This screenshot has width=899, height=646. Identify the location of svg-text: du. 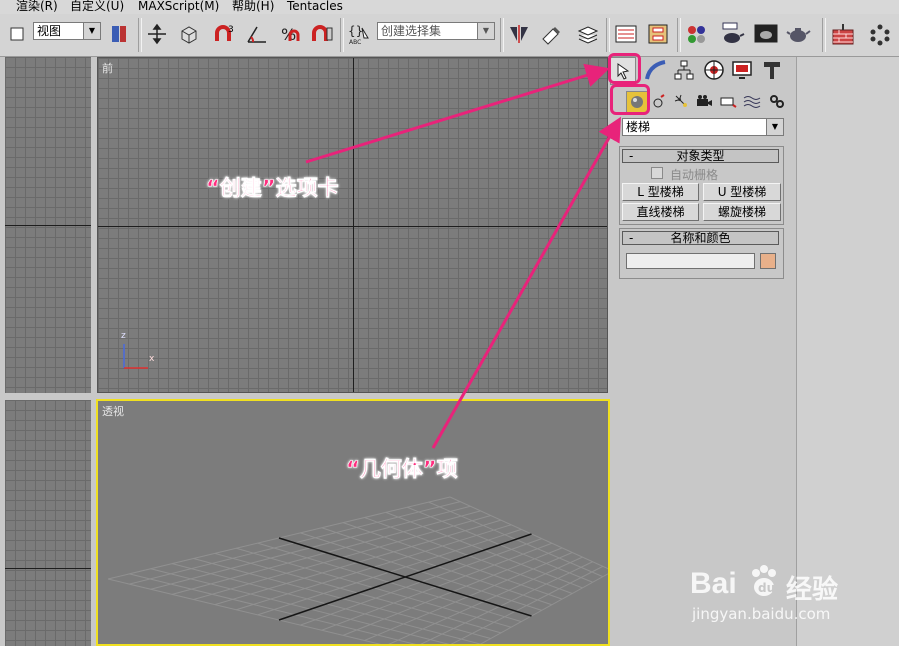
(766, 588).